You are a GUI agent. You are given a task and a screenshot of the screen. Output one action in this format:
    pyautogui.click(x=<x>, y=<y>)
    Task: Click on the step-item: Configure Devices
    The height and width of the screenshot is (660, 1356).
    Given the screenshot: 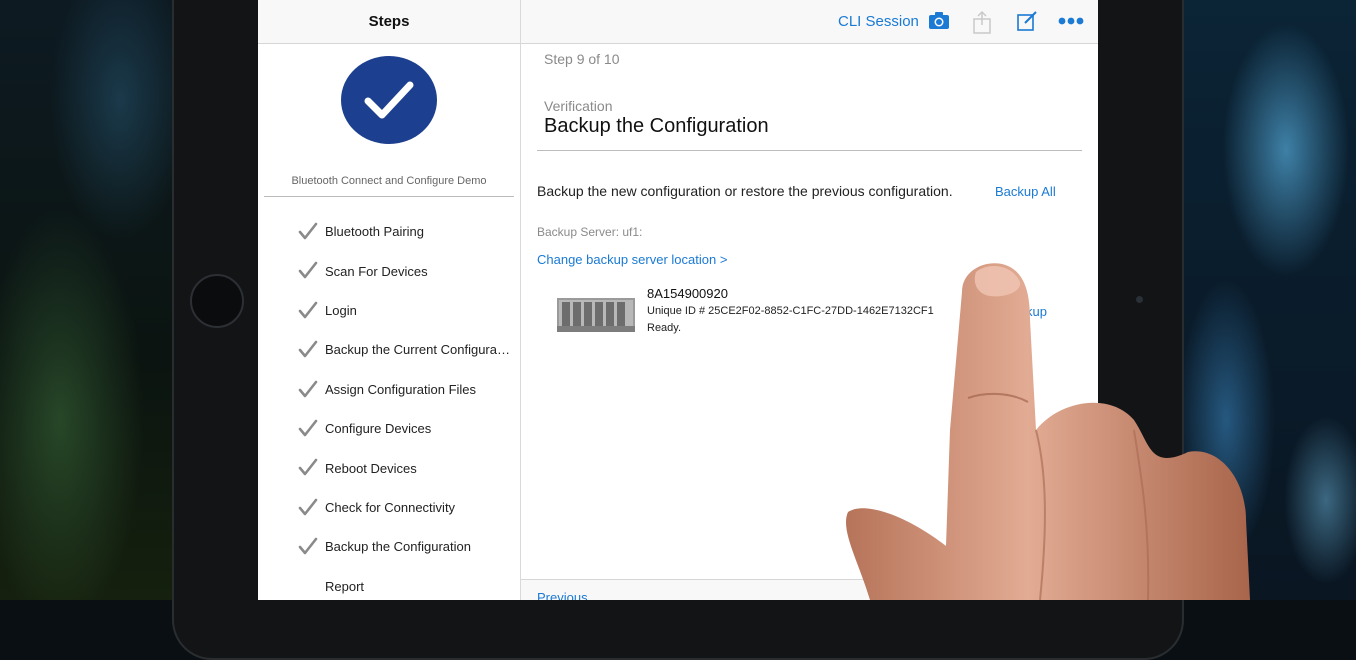 What is the action you would take?
    pyautogui.click(x=389, y=428)
    